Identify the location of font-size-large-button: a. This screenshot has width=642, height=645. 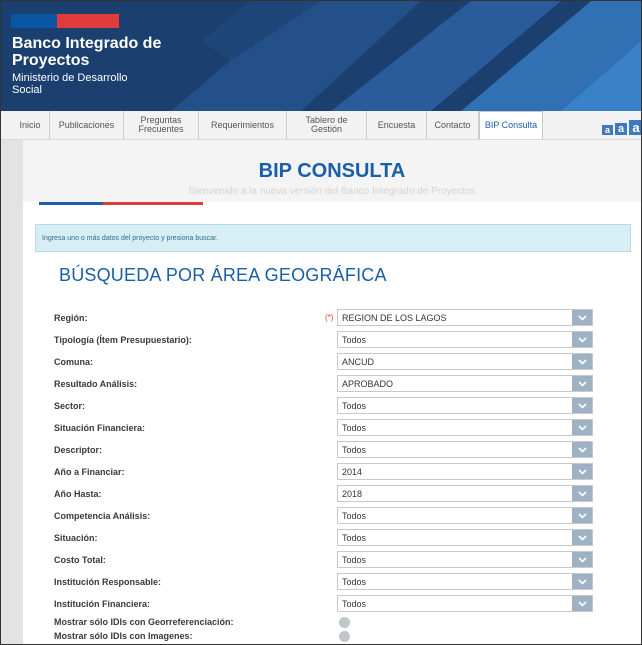
(635, 127).